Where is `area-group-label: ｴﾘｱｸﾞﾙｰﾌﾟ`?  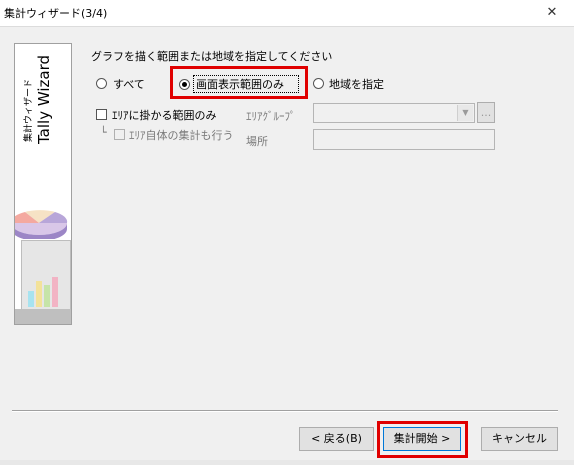
area-group-label: ｴﾘｱｸﾞﾙｰﾌﾟ is located at coordinates (271, 116).